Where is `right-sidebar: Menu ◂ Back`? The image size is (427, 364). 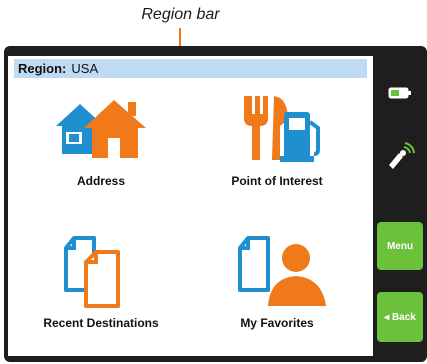
right-sidebar: Menu ◂ Back is located at coordinates (400, 204).